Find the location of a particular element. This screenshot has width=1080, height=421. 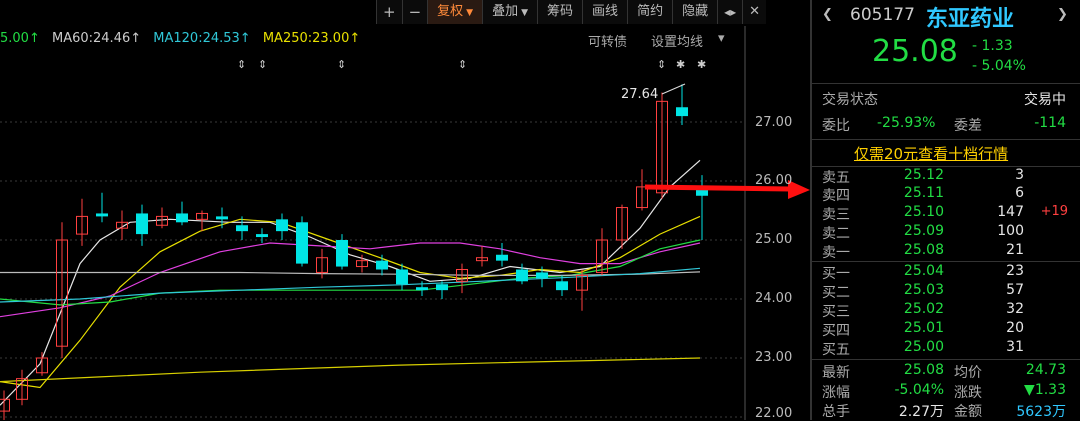

bid-label: 买一 is located at coordinates (836, 274).